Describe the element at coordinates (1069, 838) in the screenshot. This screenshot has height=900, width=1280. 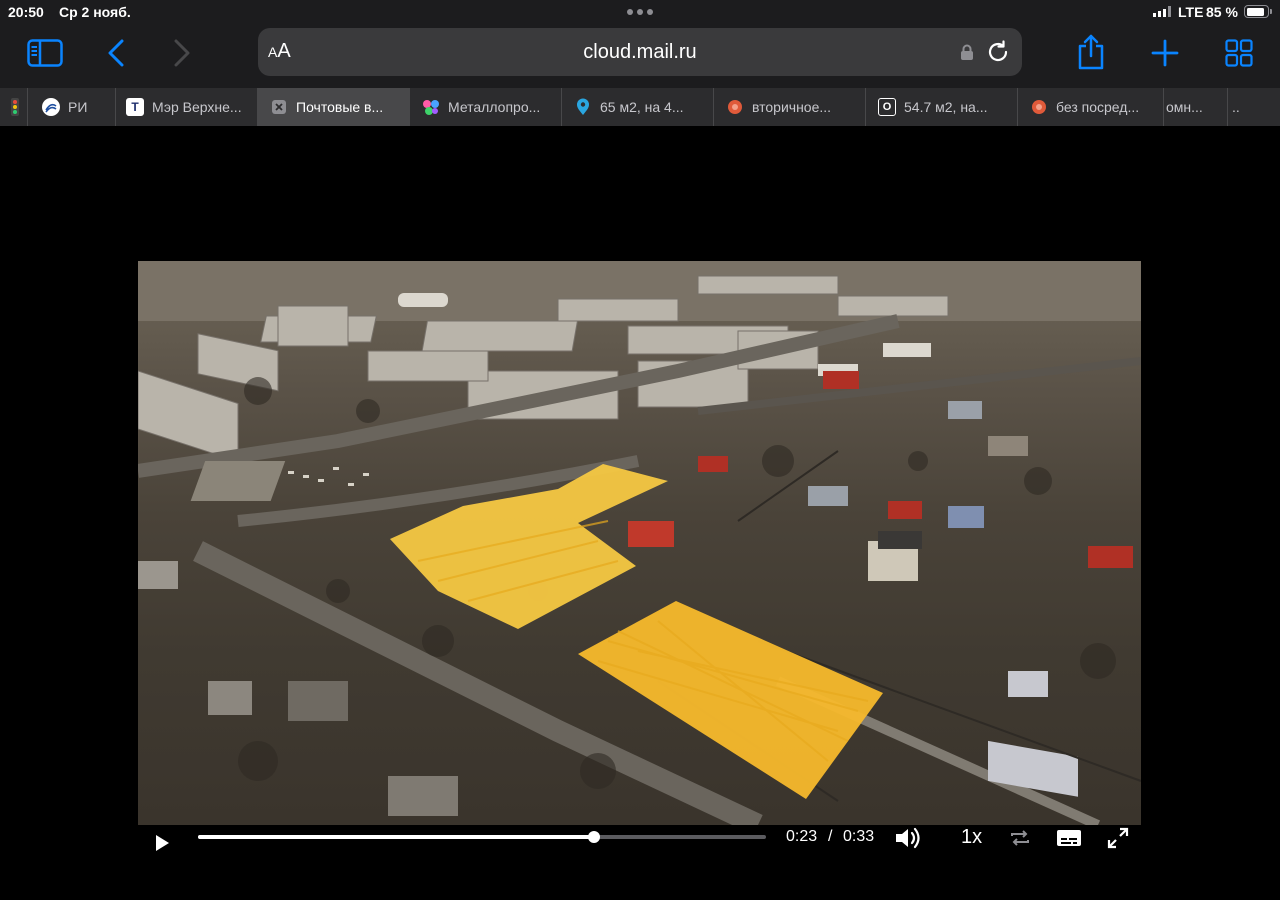
I see `subtitles-icon` at that location.